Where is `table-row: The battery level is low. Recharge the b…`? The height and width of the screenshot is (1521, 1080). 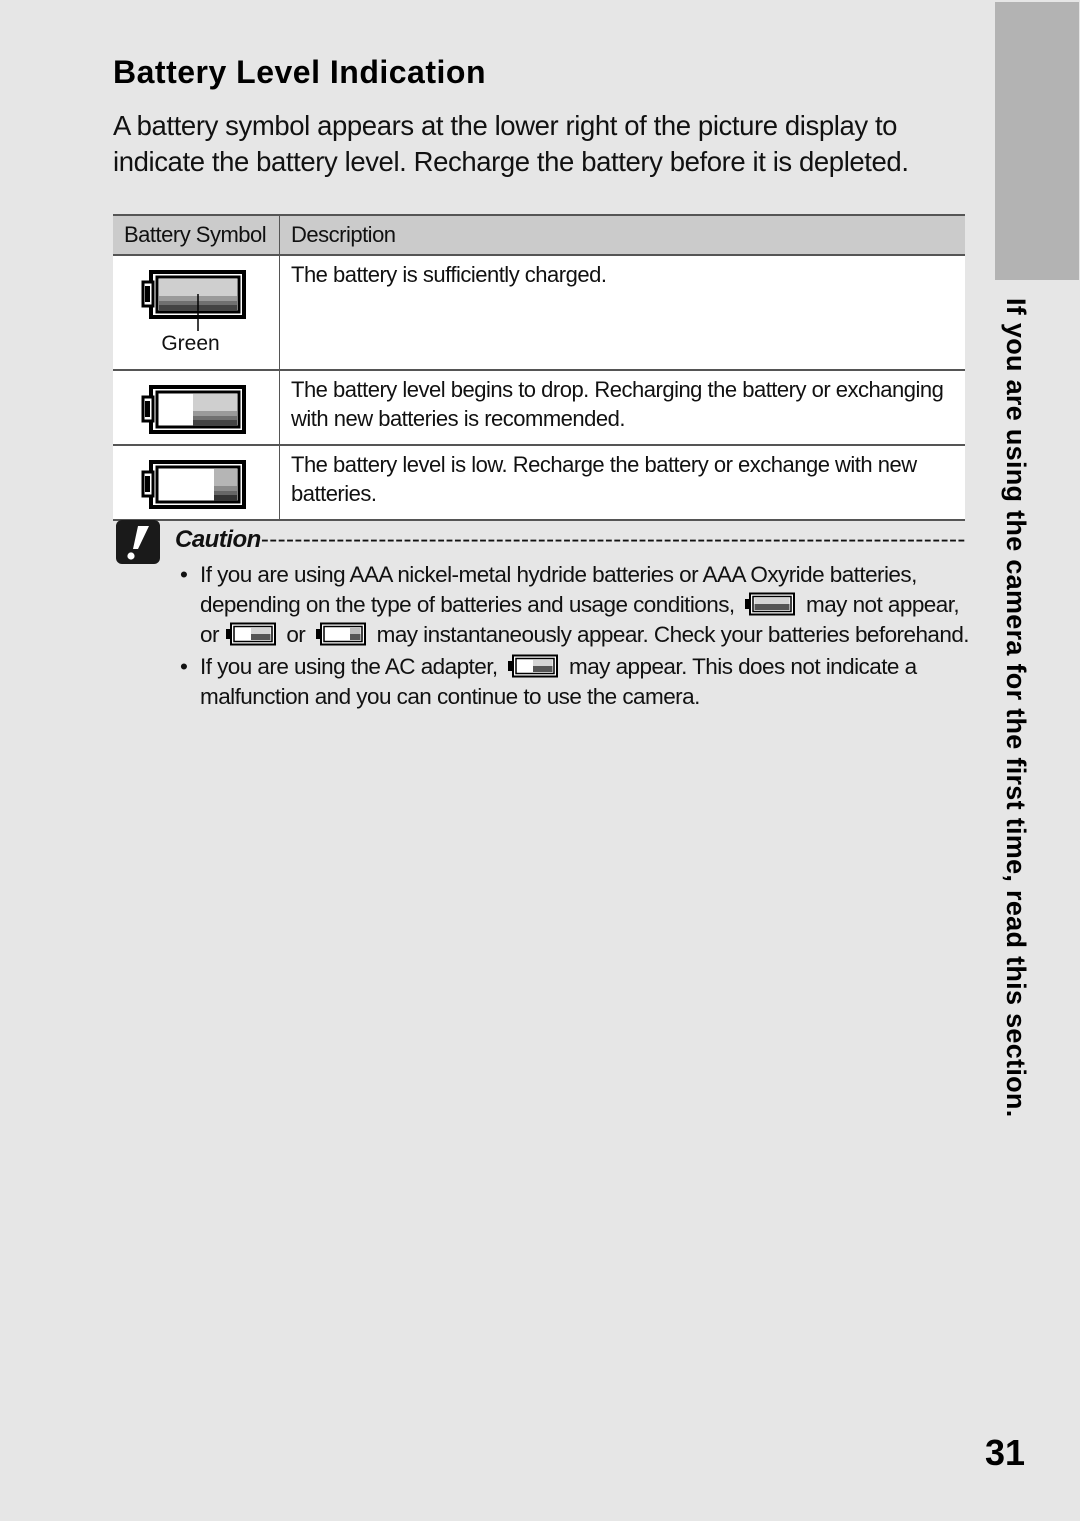
table-row: The battery level is low. Recharge the b… is located at coordinates (539, 483).